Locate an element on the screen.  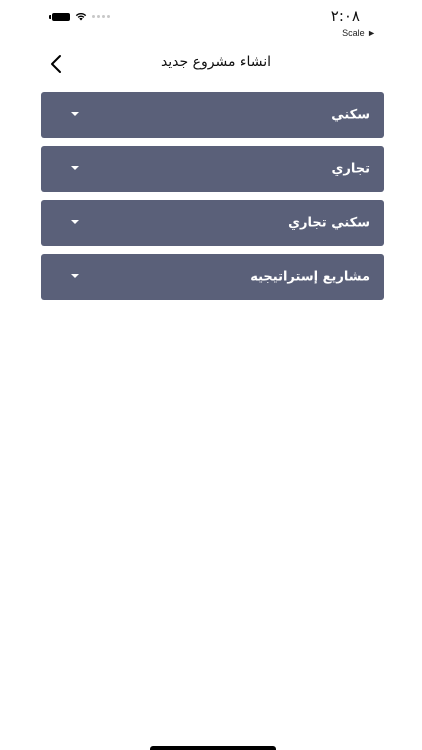
status-indicators is located at coordinates (79, 16).